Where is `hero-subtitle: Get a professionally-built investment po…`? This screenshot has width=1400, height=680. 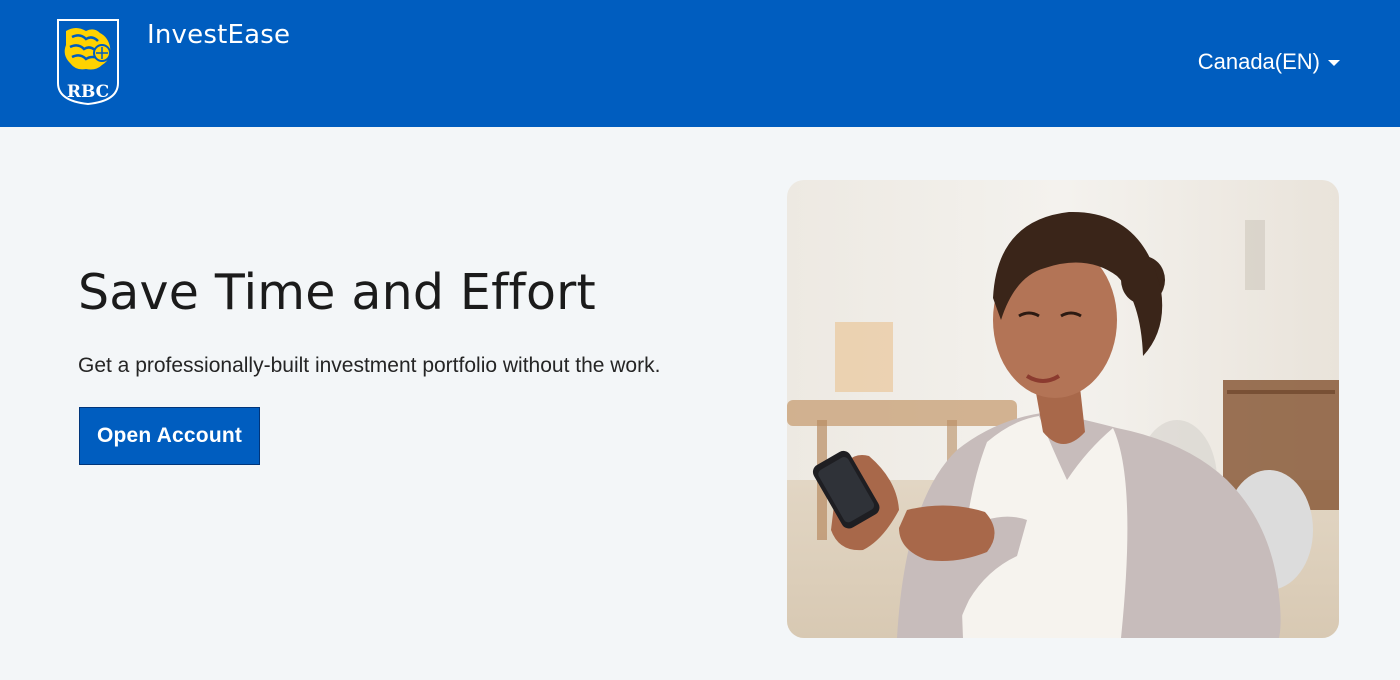
hero-subtitle: Get a professionally-built investment po… is located at coordinates (369, 365).